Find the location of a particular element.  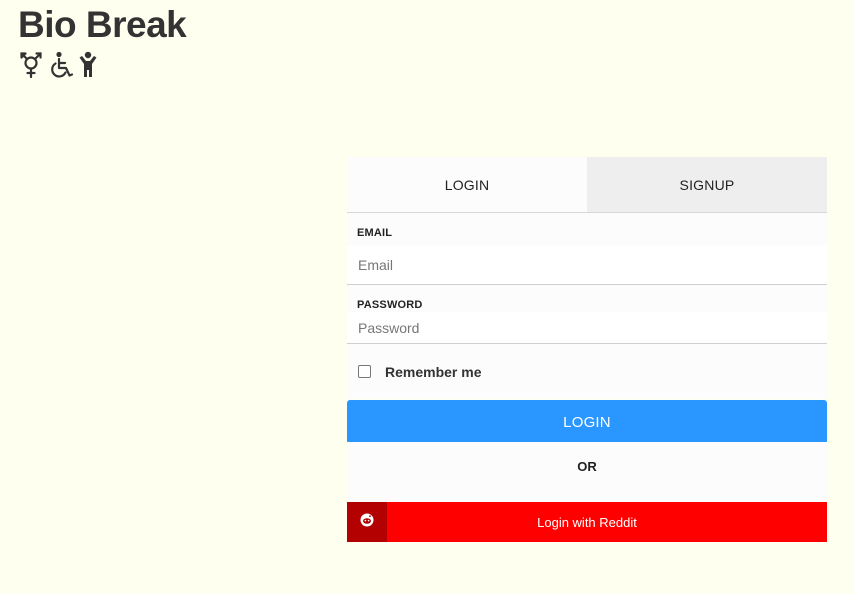

email-label: EMAIL is located at coordinates (375, 233).